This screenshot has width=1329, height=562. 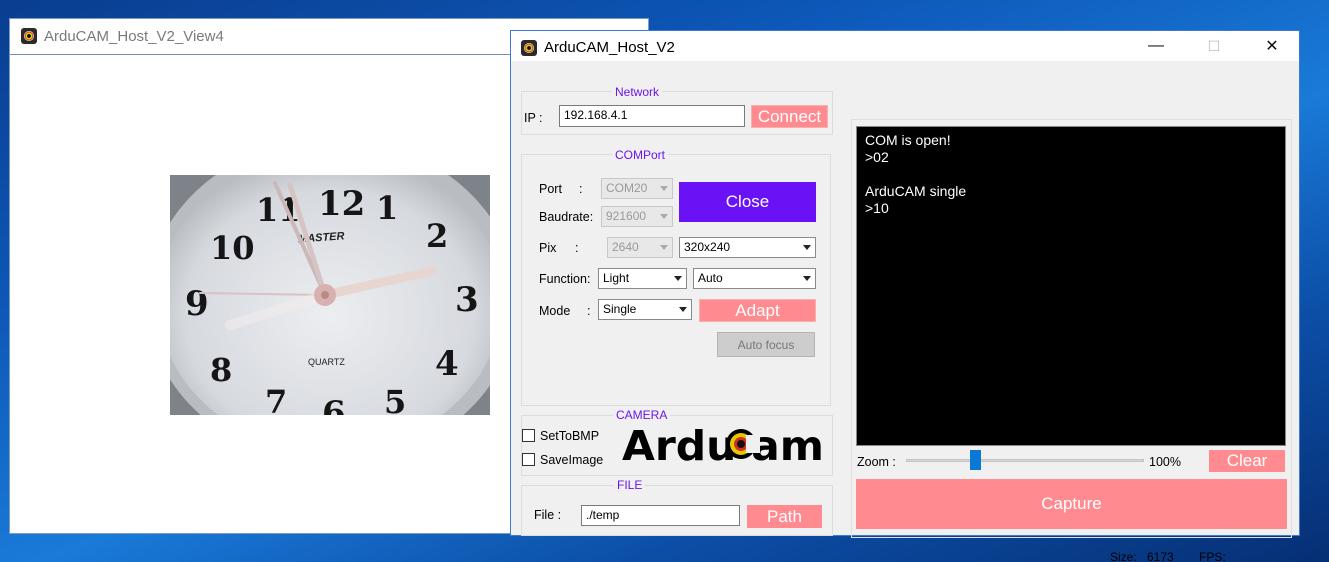 I want to click on view-window-title: ArduCAM_Host_V2_View4, so click(x=134, y=36).